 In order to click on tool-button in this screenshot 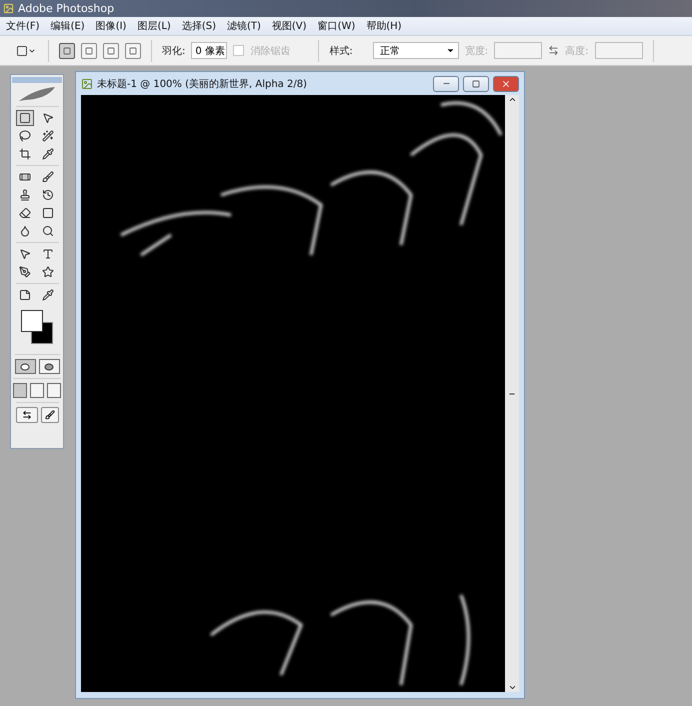, I will do `click(25, 118)`.